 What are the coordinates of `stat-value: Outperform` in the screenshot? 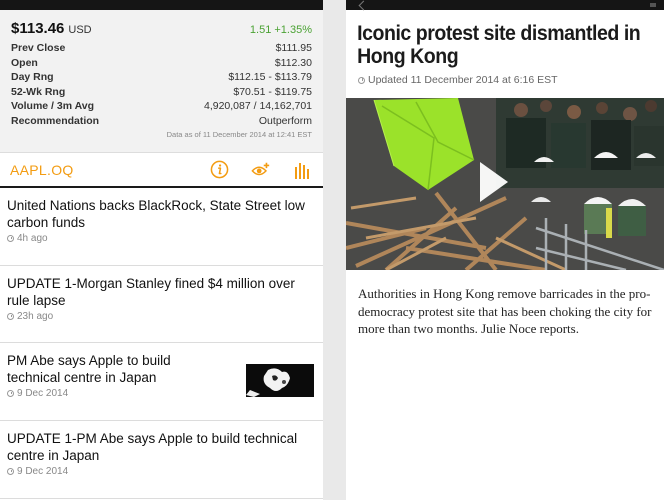 It's located at (285, 120).